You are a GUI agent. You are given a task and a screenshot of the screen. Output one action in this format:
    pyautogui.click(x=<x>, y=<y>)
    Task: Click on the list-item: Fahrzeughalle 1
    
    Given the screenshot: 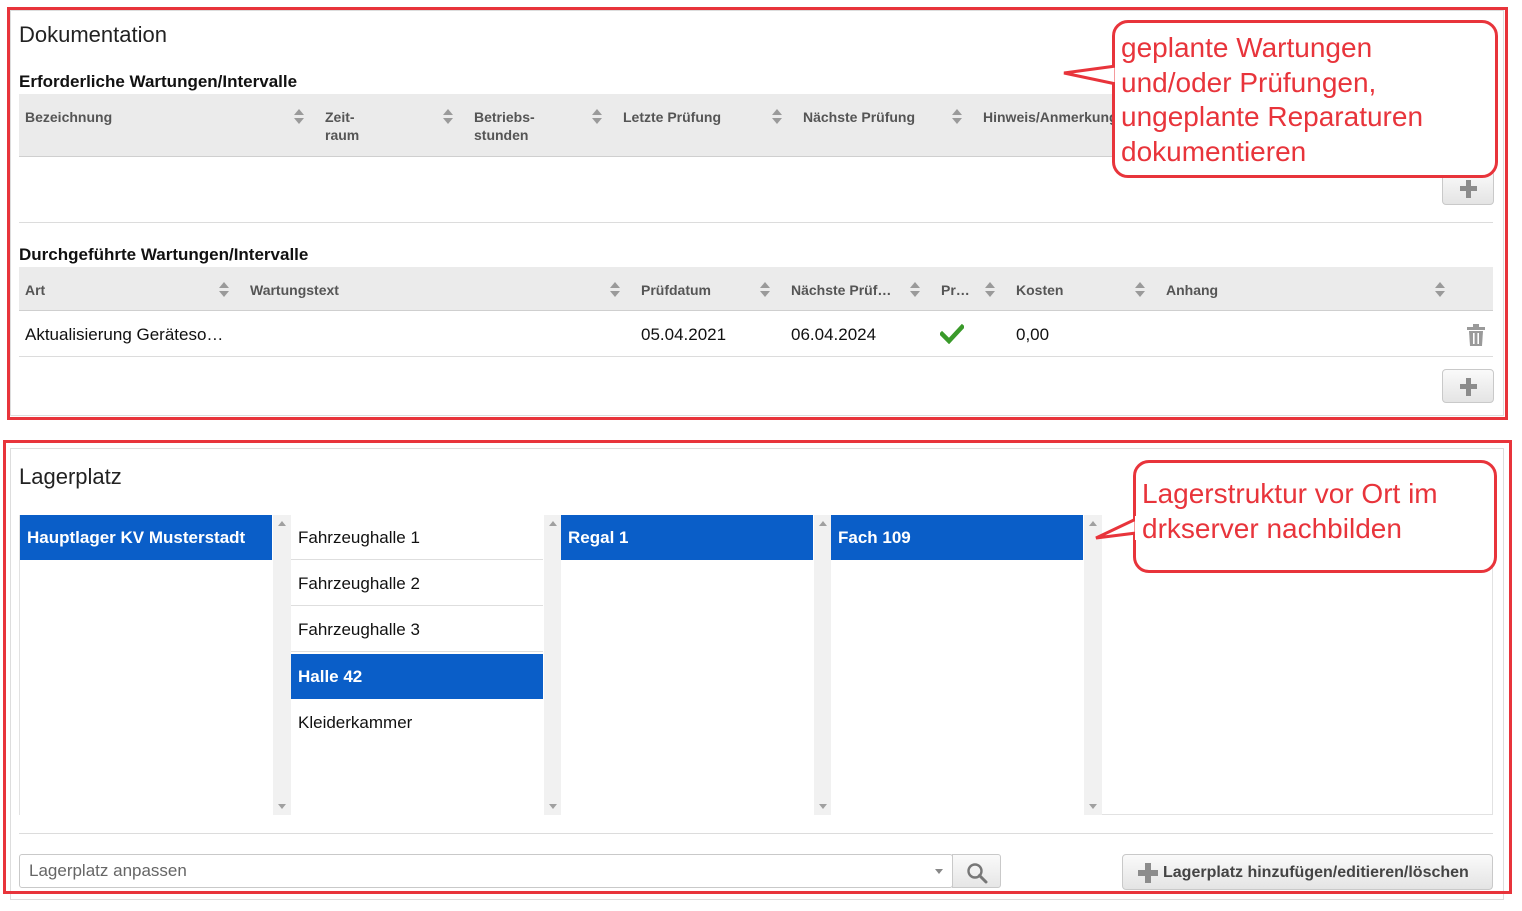 What is the action you would take?
    pyautogui.click(x=417, y=537)
    